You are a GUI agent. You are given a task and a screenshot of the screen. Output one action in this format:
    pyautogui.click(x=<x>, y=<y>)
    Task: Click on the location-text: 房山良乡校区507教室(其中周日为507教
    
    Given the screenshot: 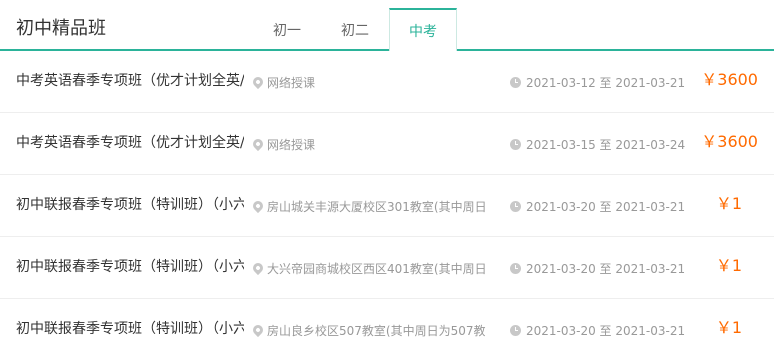 What is the action you would take?
    pyautogui.click(x=376, y=330)
    